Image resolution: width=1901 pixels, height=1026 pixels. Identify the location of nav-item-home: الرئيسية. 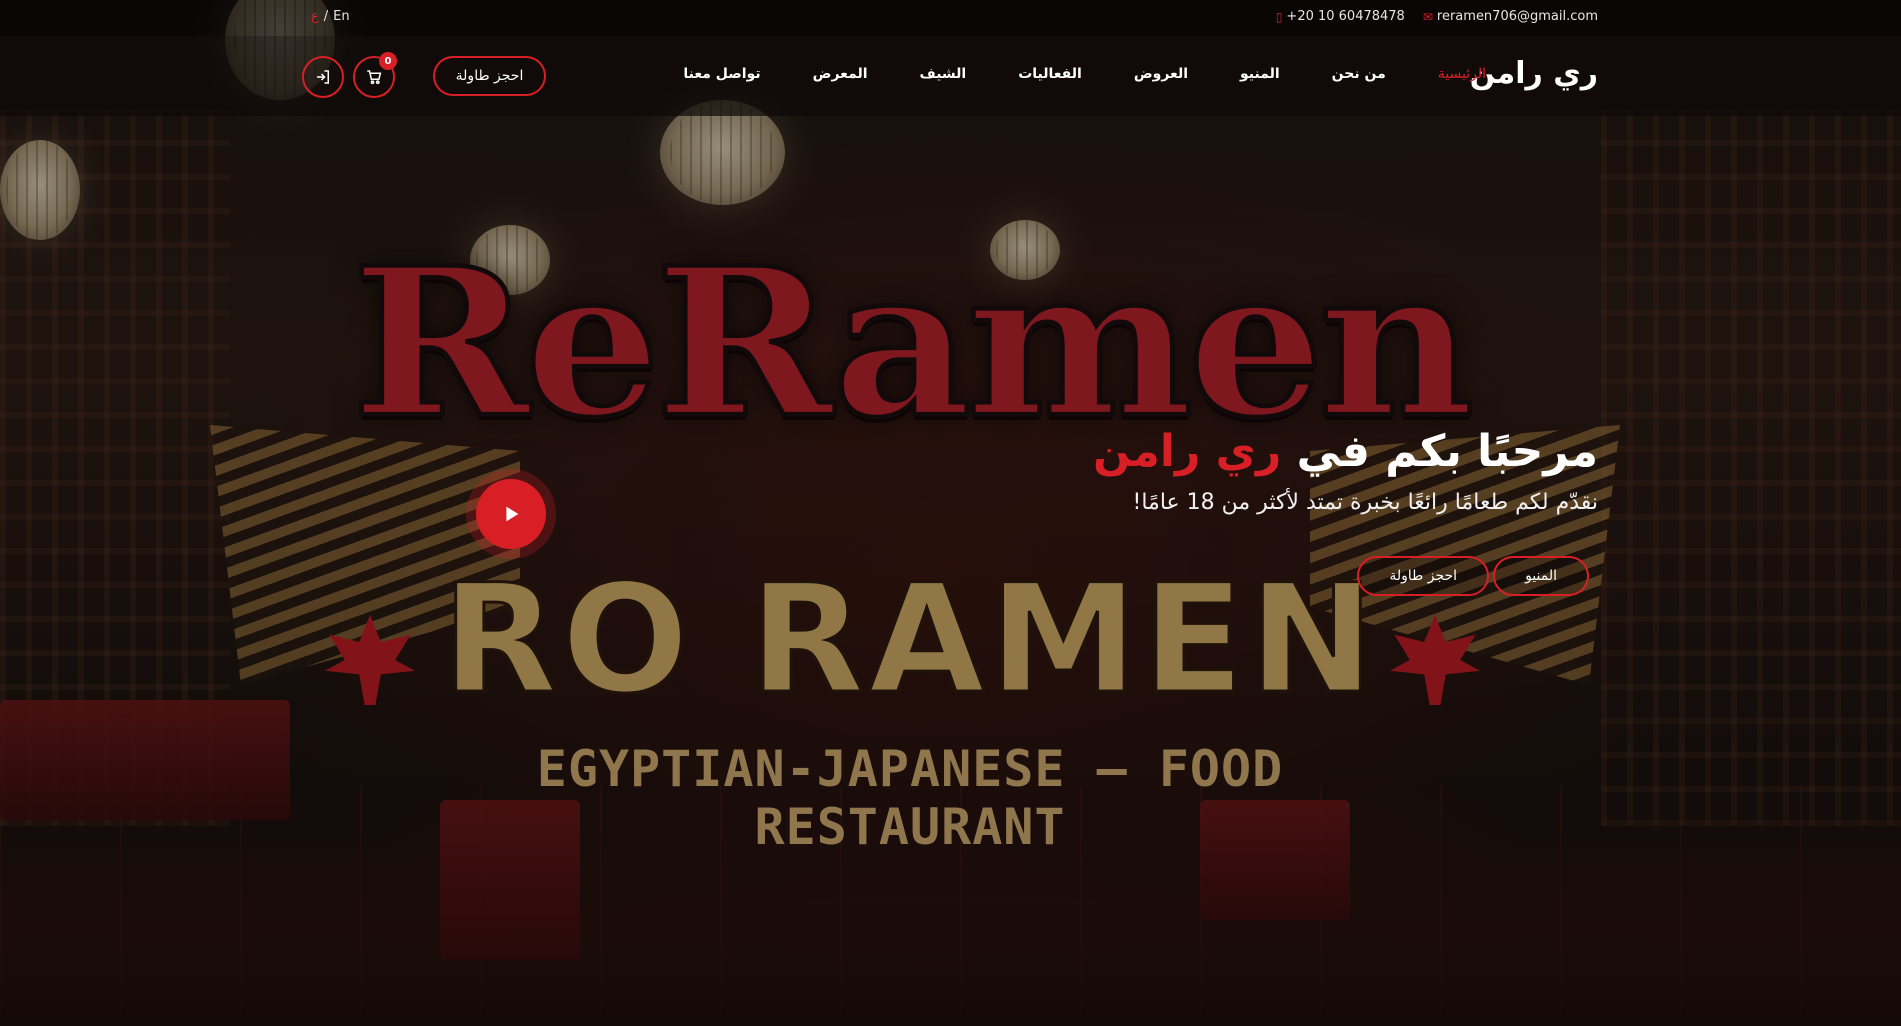
(1462, 74).